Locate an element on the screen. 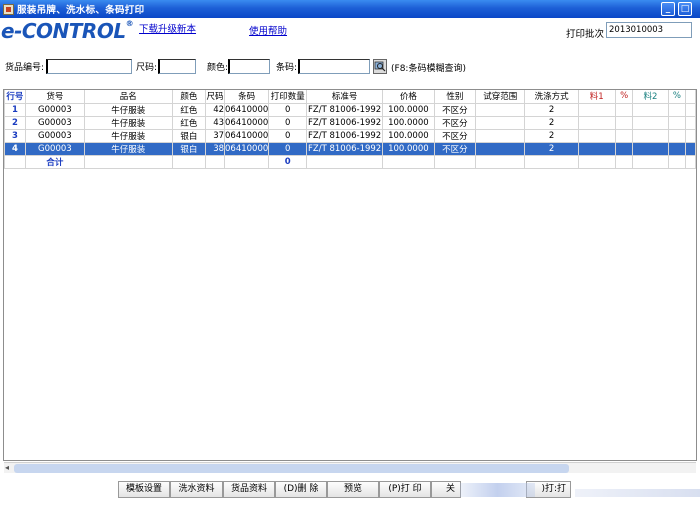 The height and width of the screenshot is (506, 700). col-header: 洗涤方式 is located at coordinates (551, 97).